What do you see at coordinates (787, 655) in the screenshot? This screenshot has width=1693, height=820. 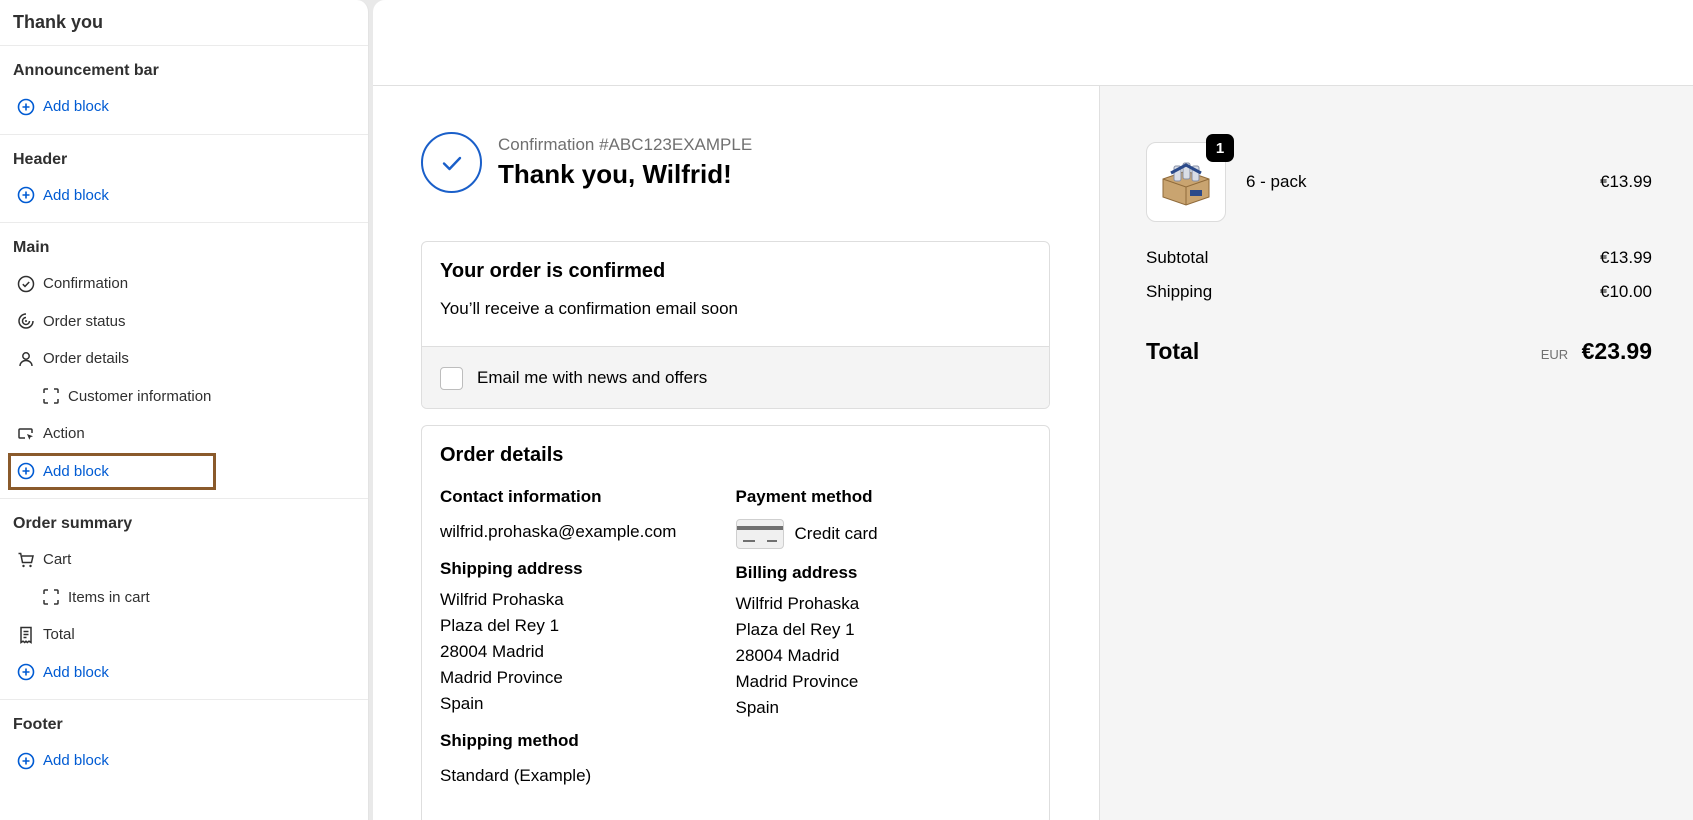 I see `billing-address-line: 28004 Madrid` at bounding box center [787, 655].